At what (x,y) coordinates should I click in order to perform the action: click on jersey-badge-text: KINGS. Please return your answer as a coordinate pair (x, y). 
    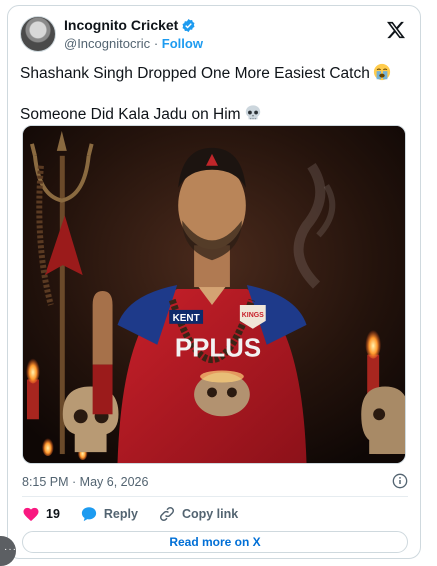
    Looking at the image, I should click on (253, 315).